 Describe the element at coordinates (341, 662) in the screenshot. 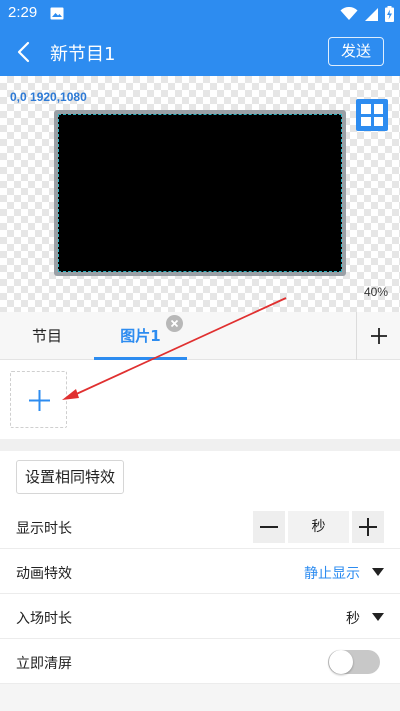

I see `toggle-knob` at that location.